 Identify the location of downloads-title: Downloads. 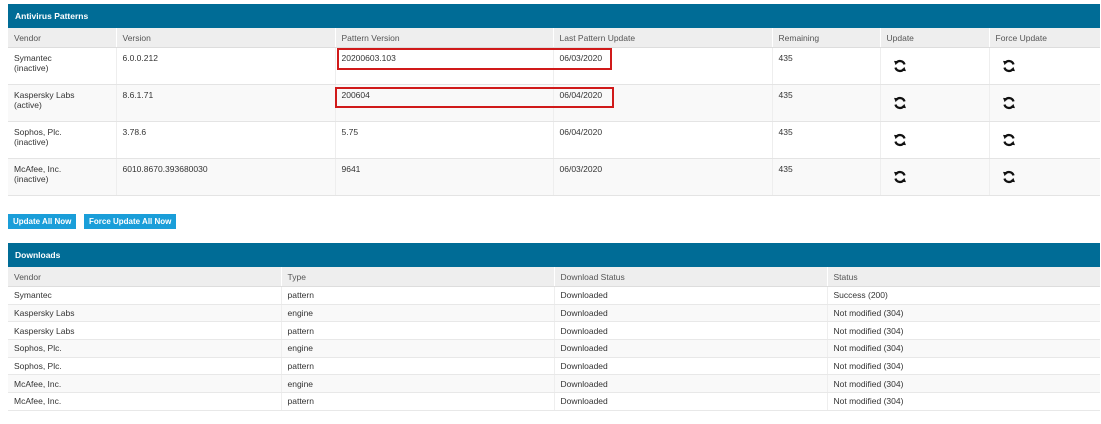
(554, 255).